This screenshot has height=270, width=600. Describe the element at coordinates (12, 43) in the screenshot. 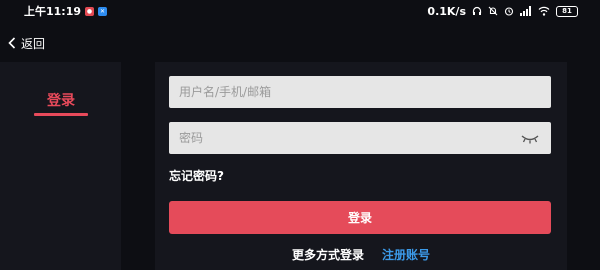

I see `chevron-left-icon` at that location.